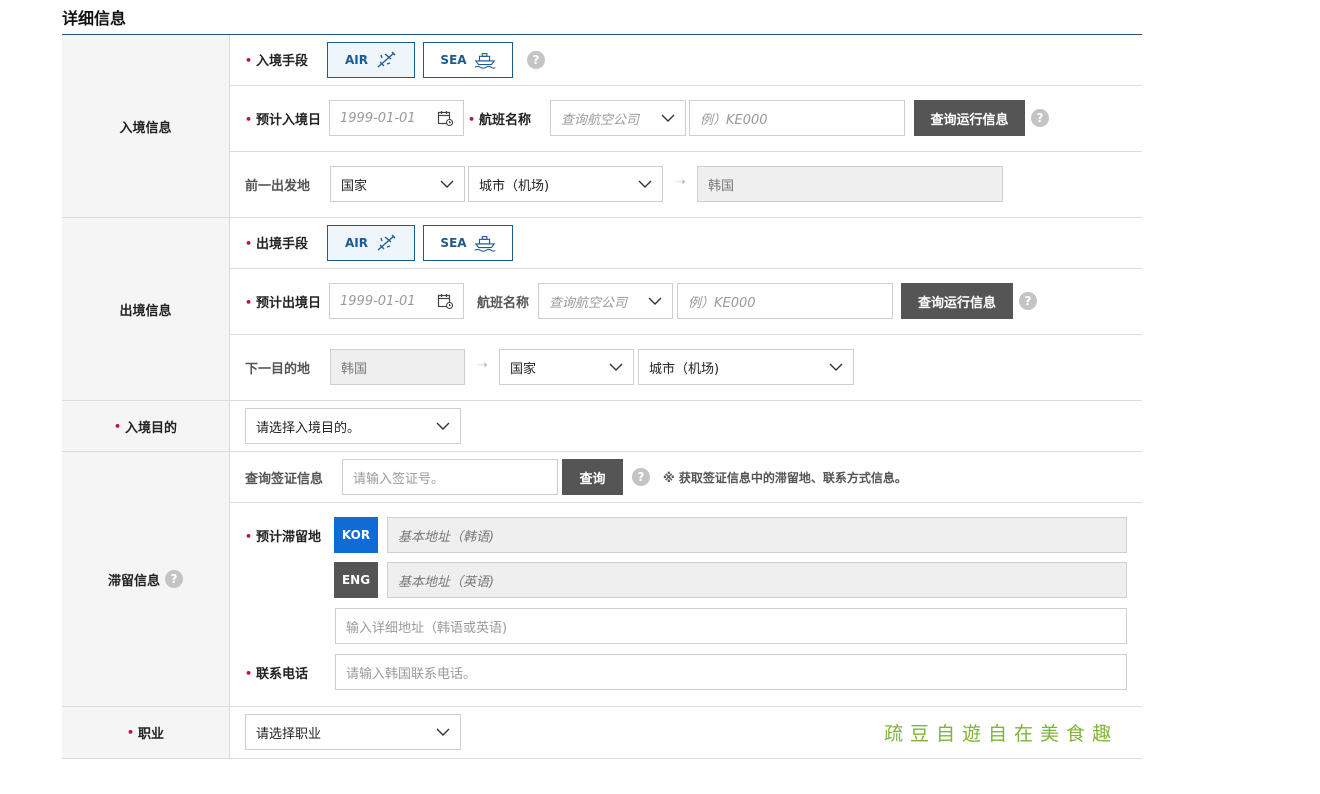  Describe the element at coordinates (396, 118) in the screenshot. I see `entry-date-input: 1999-01-01` at that location.